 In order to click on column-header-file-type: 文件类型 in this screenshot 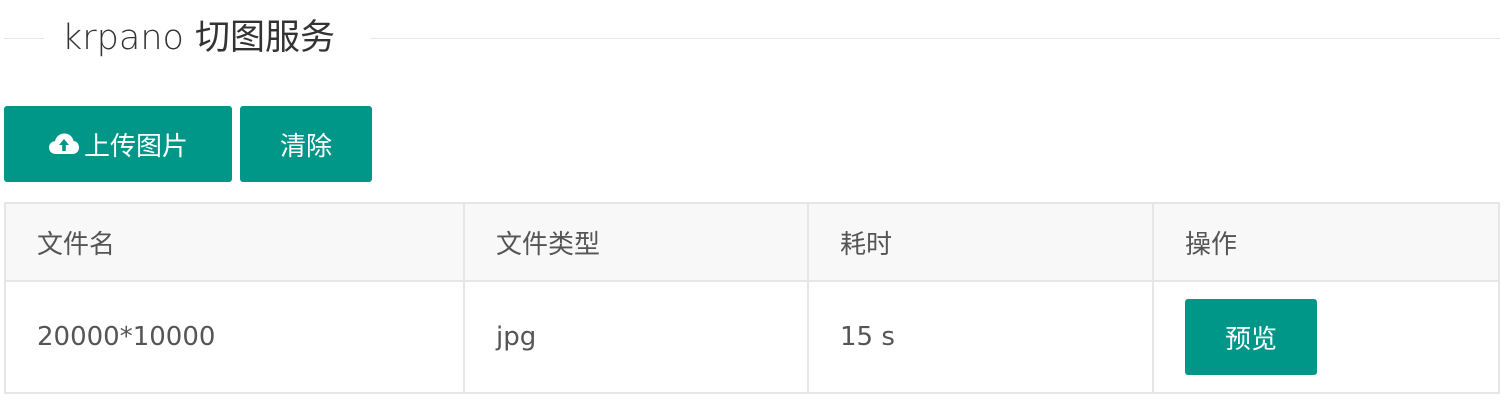, I will do `click(636, 242)`.